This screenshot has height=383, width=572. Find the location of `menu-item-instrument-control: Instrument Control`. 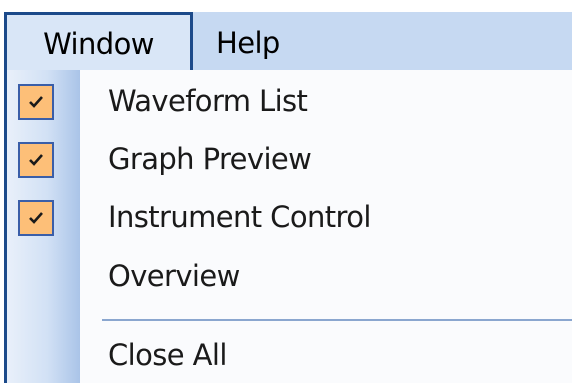

menu-item-instrument-control: Instrument Control is located at coordinates (289, 217).